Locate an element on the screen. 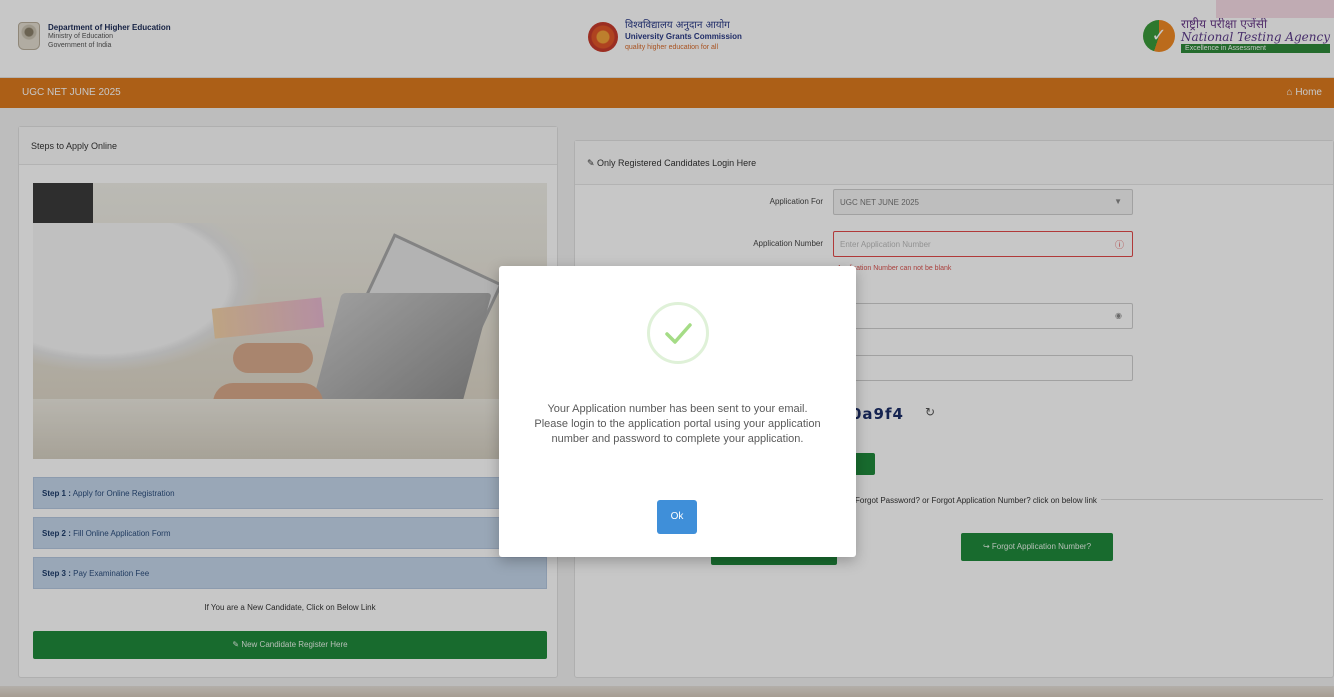  check-icon is located at coordinates (678, 333).